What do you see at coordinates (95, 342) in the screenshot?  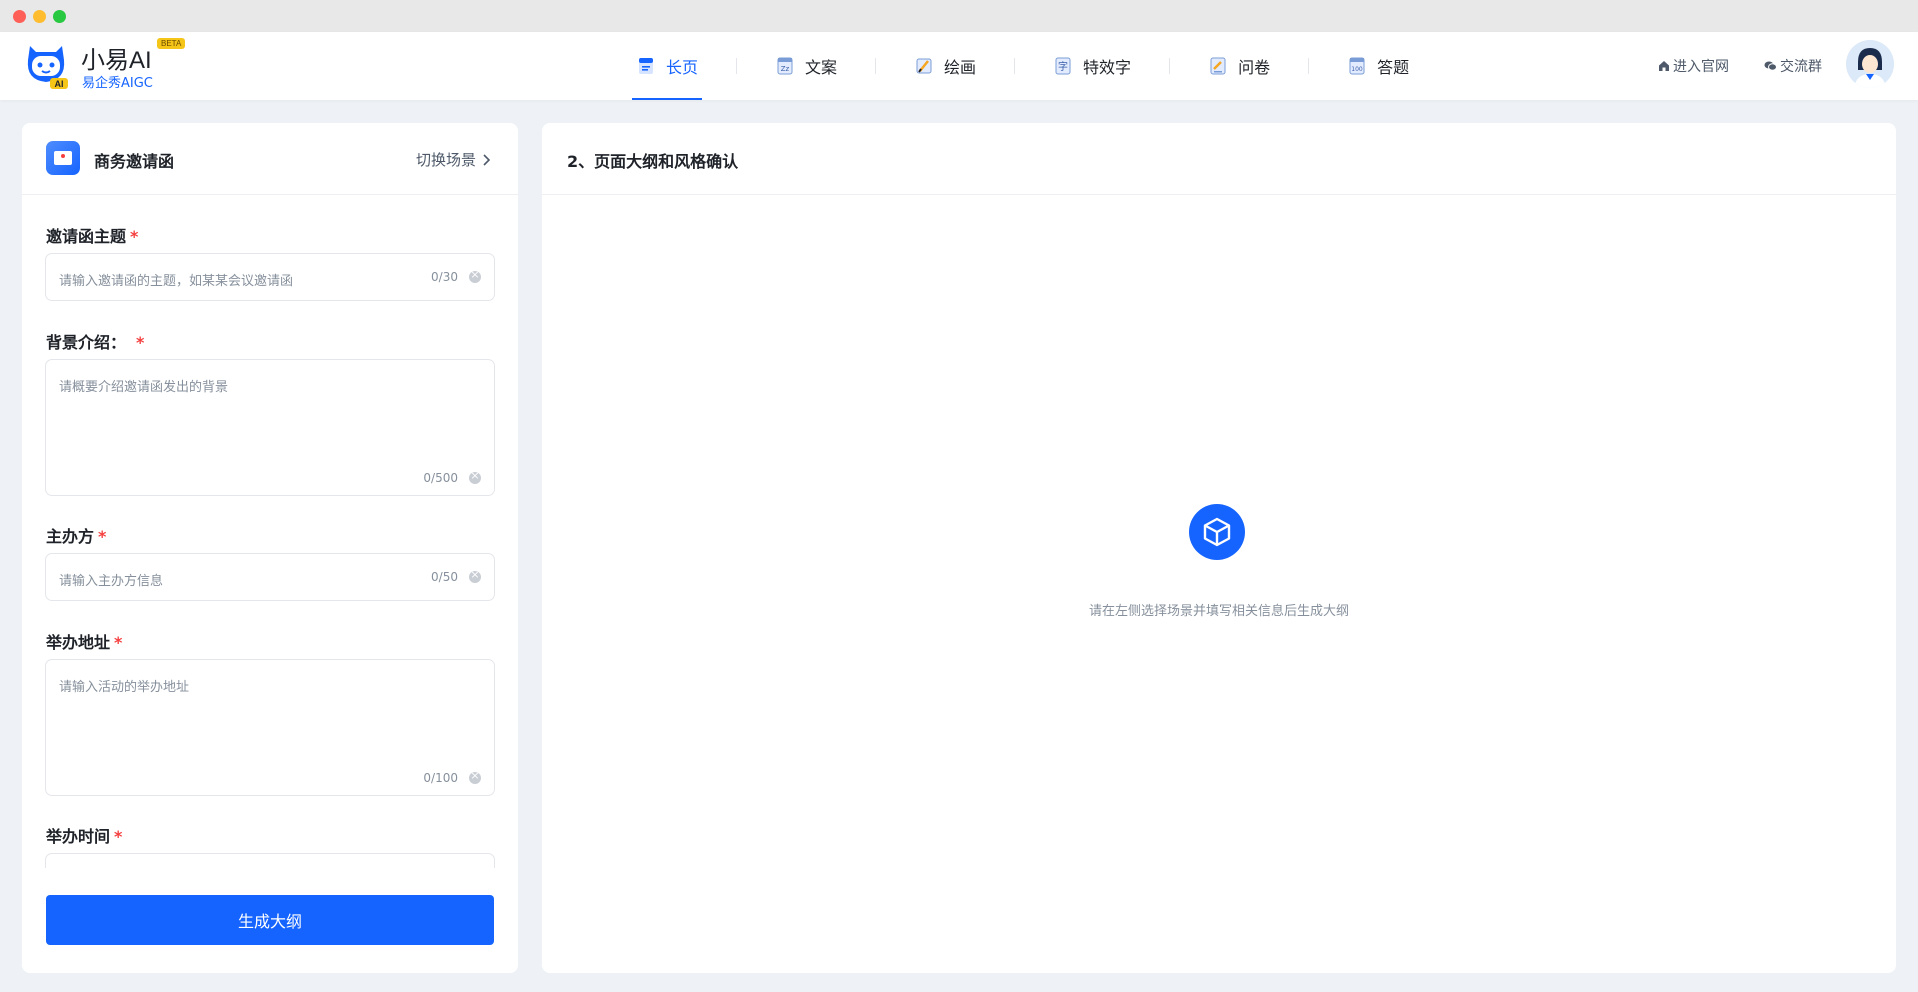 I see `background-field-label: 背景介绍： *` at bounding box center [95, 342].